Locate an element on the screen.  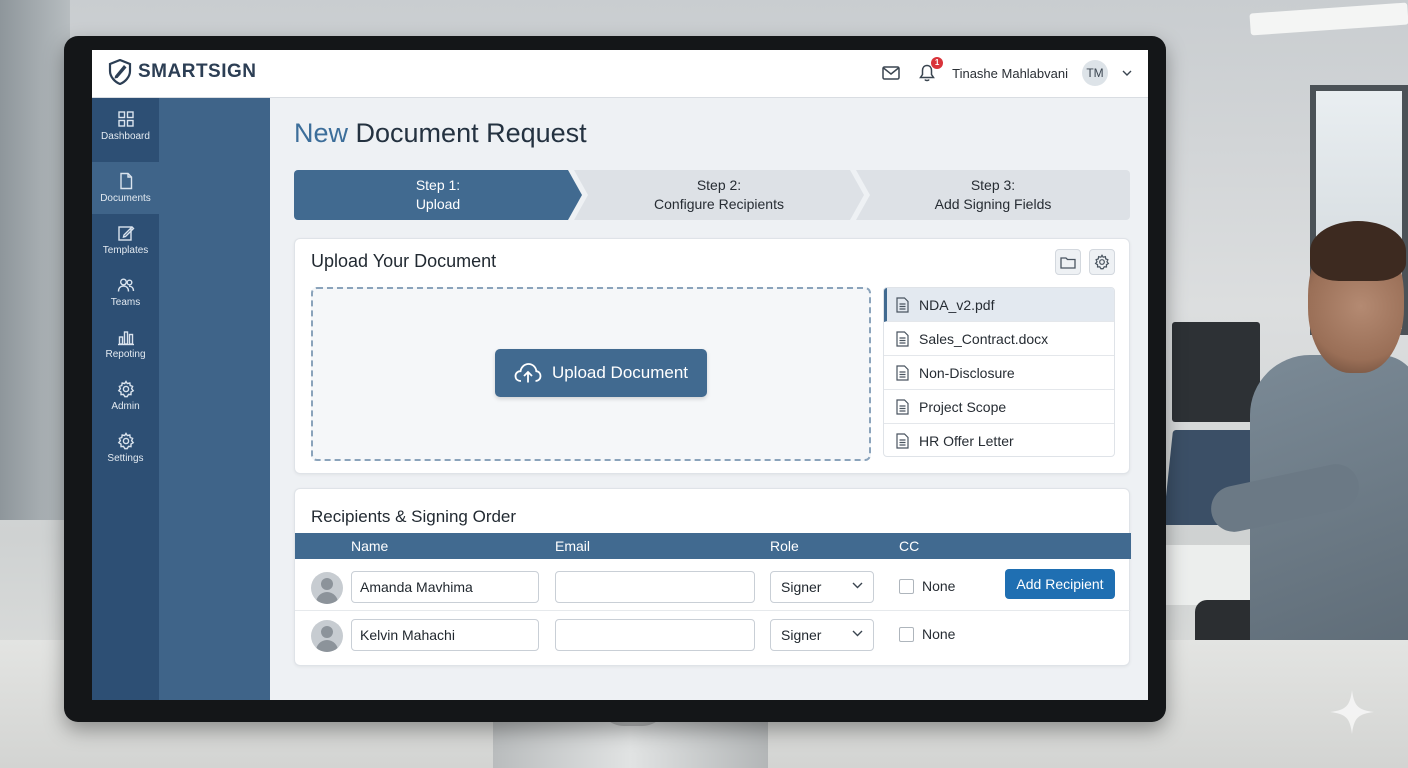
mail-button is located at coordinates (891, 73).